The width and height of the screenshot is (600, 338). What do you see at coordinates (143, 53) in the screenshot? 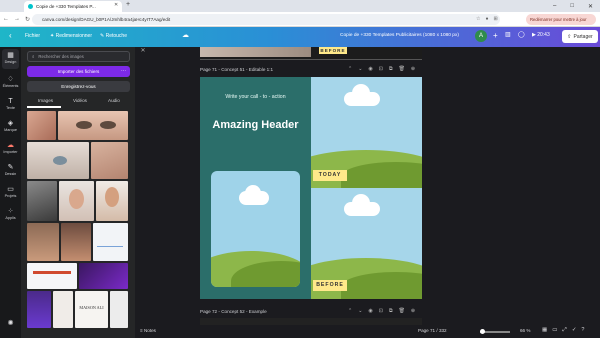
I see `close-panel-icon: ✕` at bounding box center [143, 53].